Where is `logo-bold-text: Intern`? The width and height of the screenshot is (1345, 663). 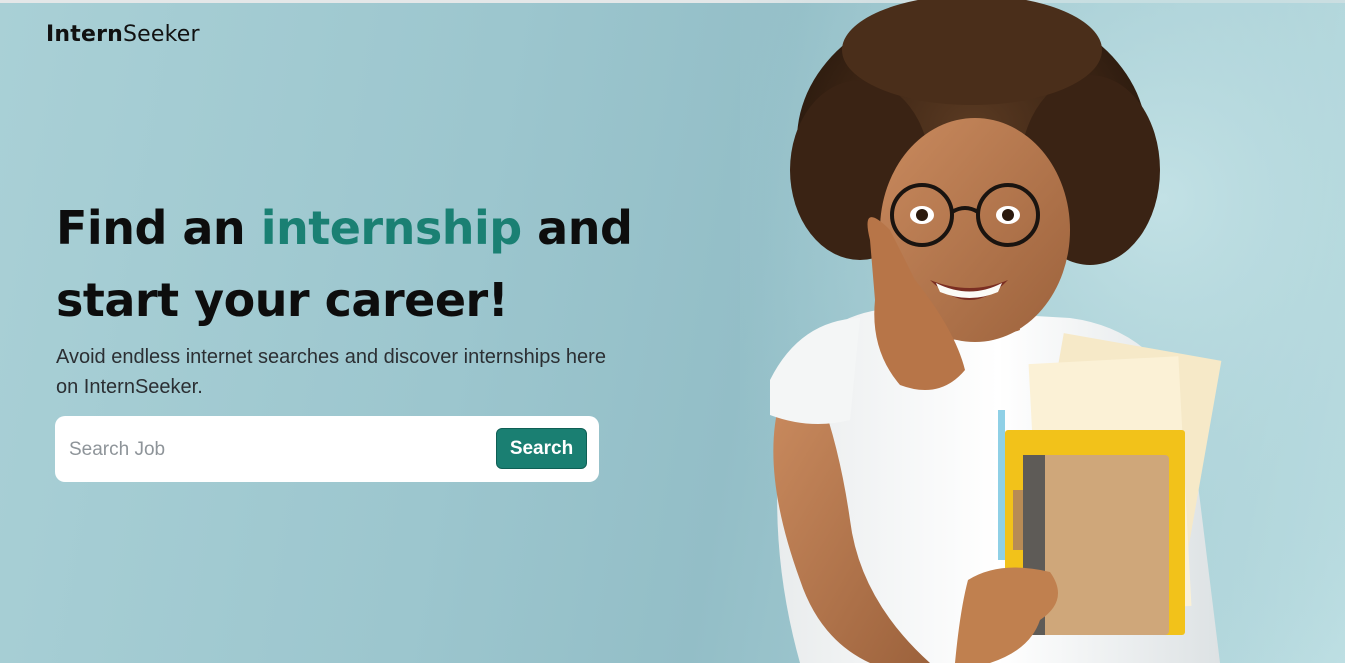
logo-bold-text: Intern is located at coordinates (84, 34).